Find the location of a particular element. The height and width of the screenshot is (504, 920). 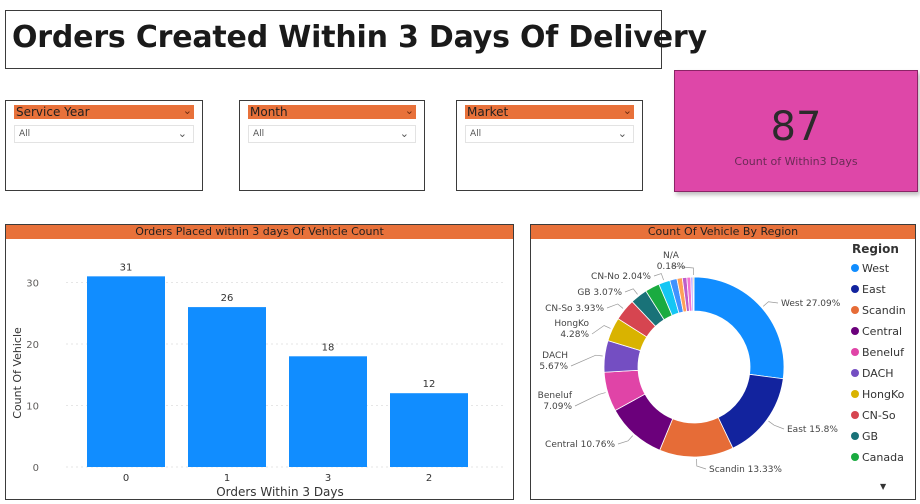

service-year-slicer-label: Service Year is located at coordinates (53, 112).